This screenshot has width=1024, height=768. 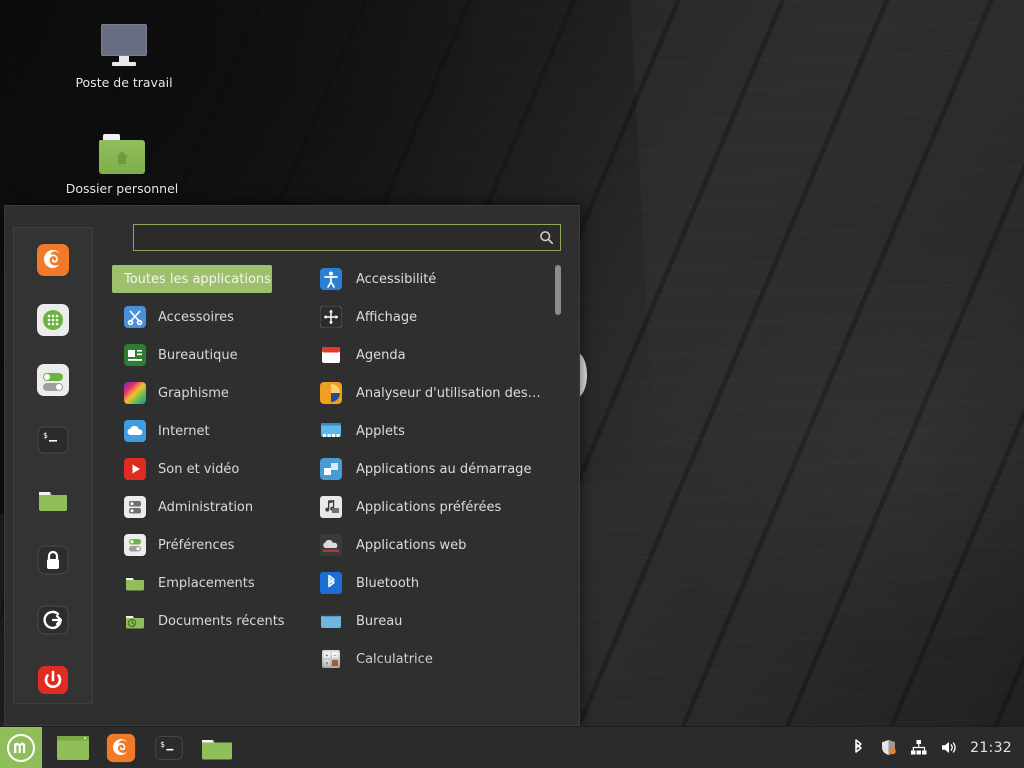 I want to click on accessibility-icon, so click(x=331, y=279).